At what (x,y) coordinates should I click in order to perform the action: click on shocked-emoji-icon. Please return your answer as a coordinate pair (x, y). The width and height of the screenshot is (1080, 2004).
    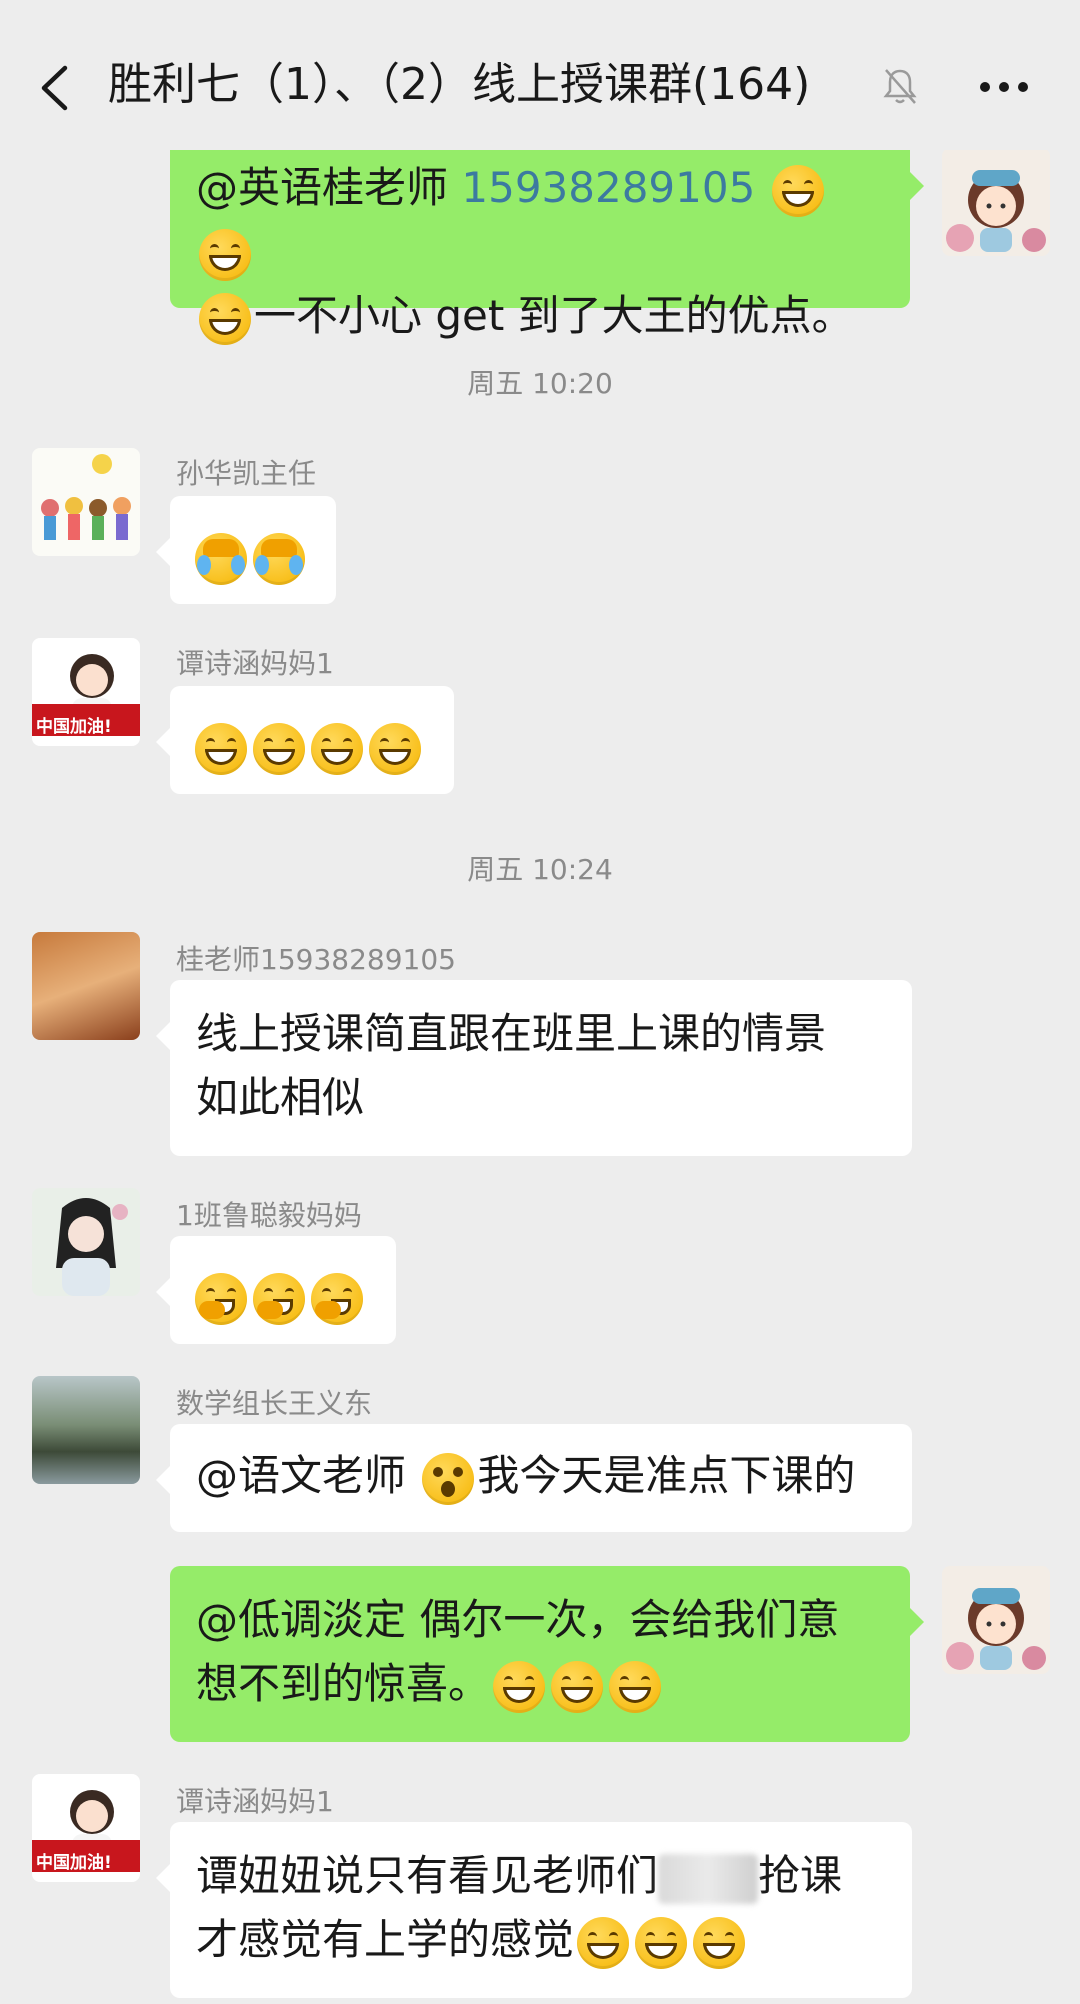
    Looking at the image, I should click on (448, 1478).